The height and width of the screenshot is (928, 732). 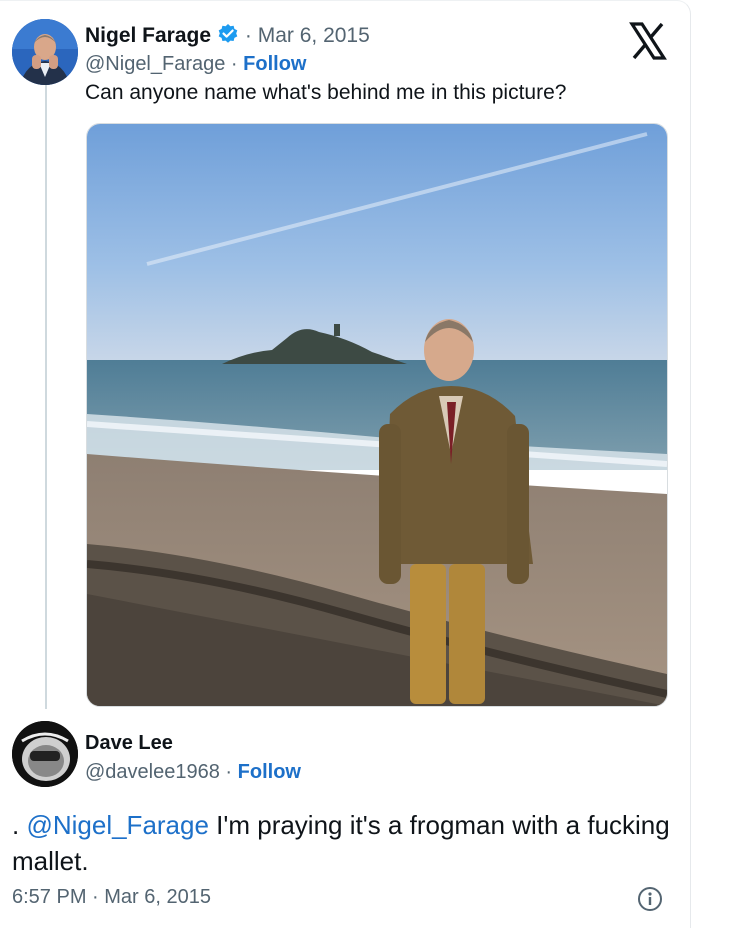 I want to click on tweet-date: Mar 6, 2015, so click(x=314, y=35).